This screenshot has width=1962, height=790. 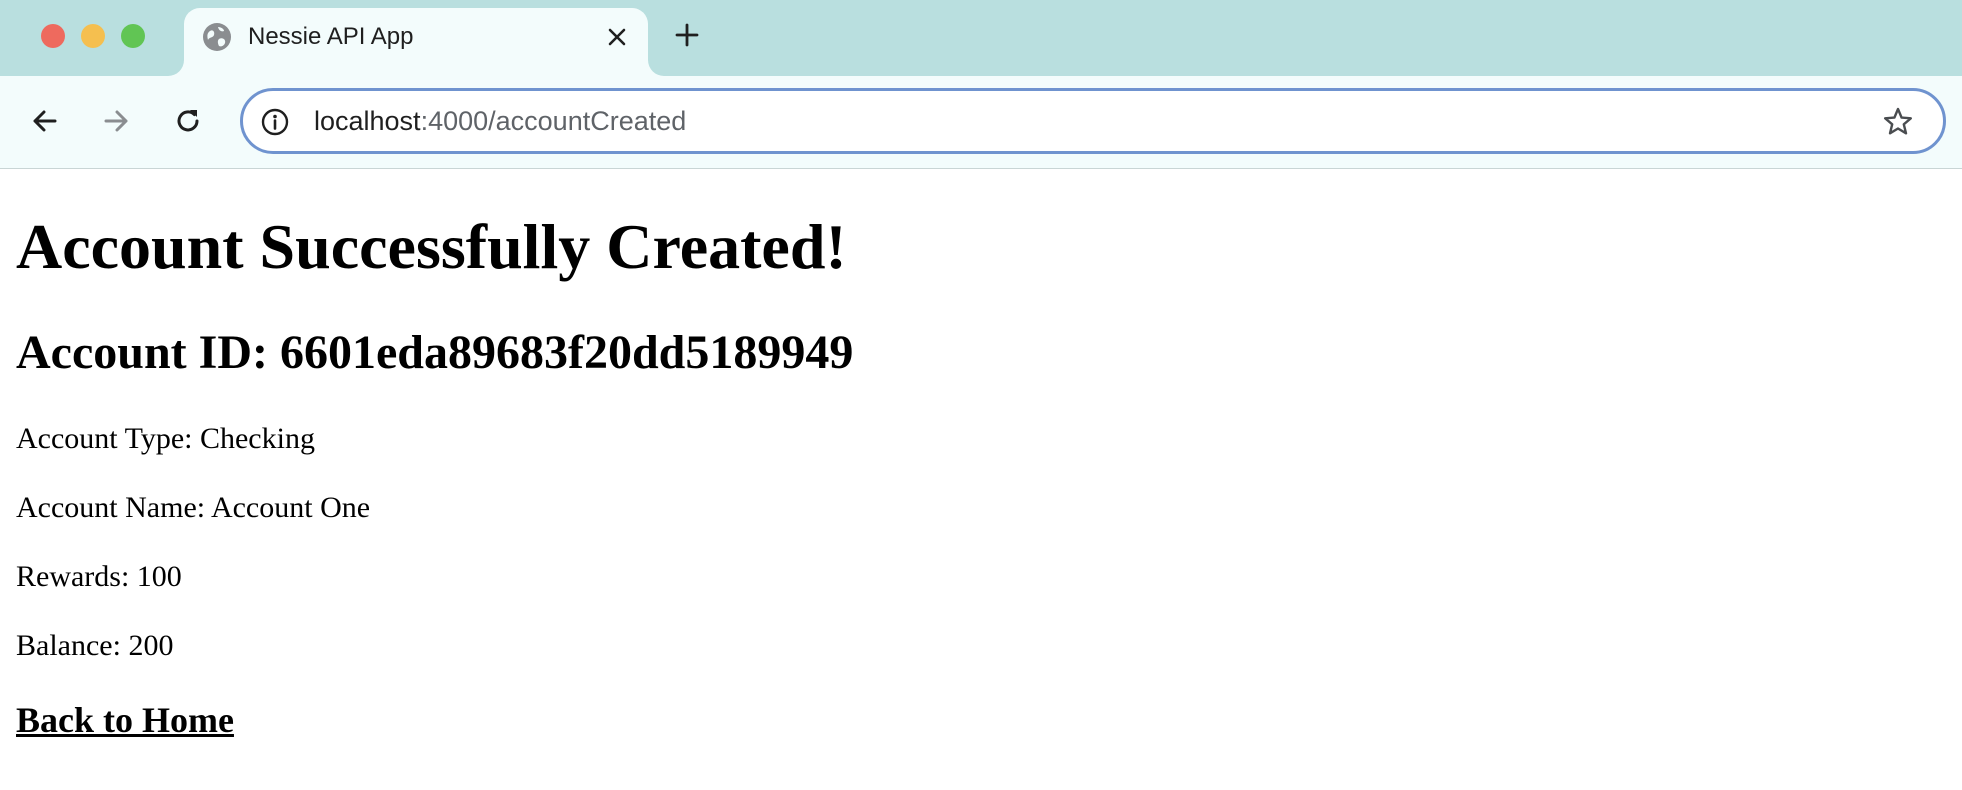 What do you see at coordinates (165, 438) in the screenshot?
I see `account-type-text: Account Type: Checking` at bounding box center [165, 438].